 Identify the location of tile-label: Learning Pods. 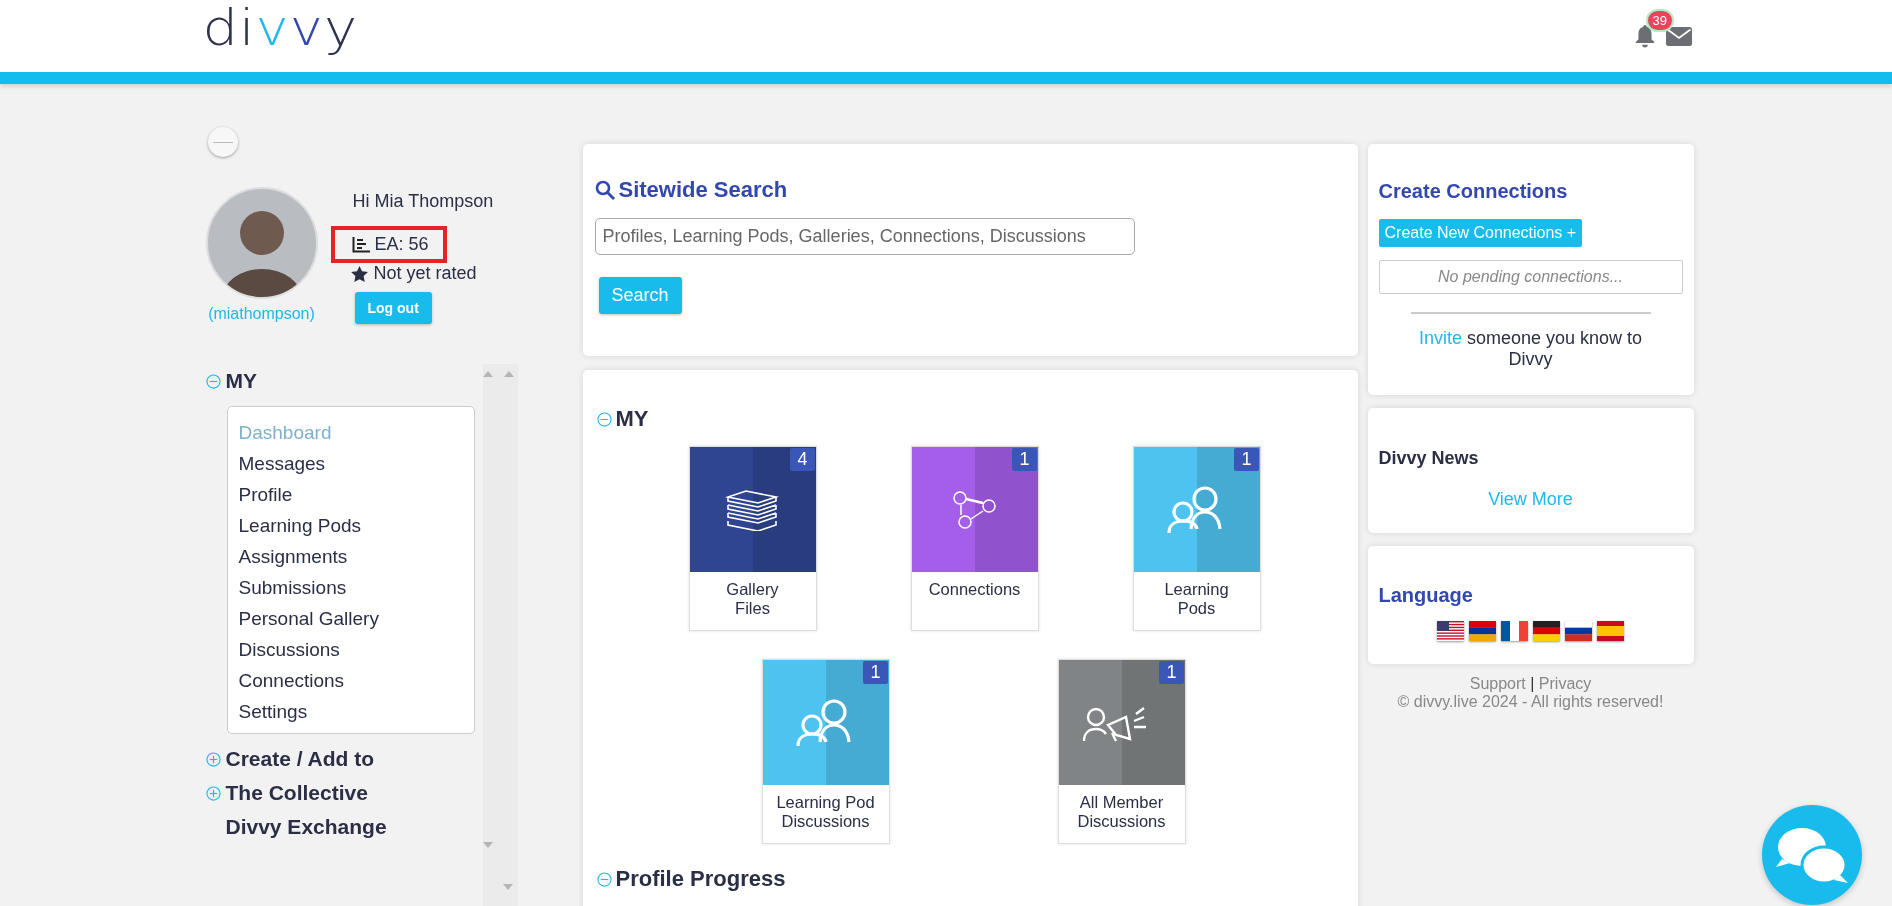
(1196, 599).